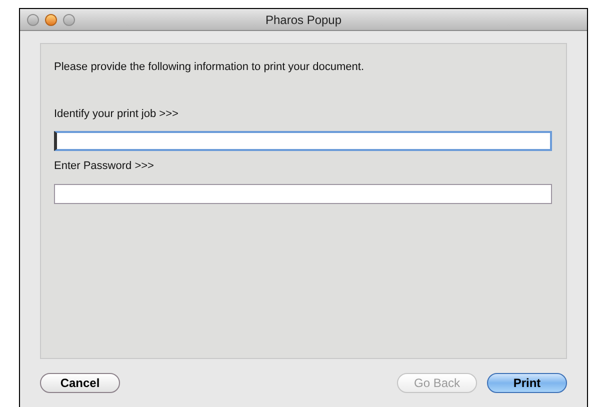 The height and width of the screenshot is (407, 592). What do you see at coordinates (69, 20) in the screenshot?
I see `zoom-icon` at bounding box center [69, 20].